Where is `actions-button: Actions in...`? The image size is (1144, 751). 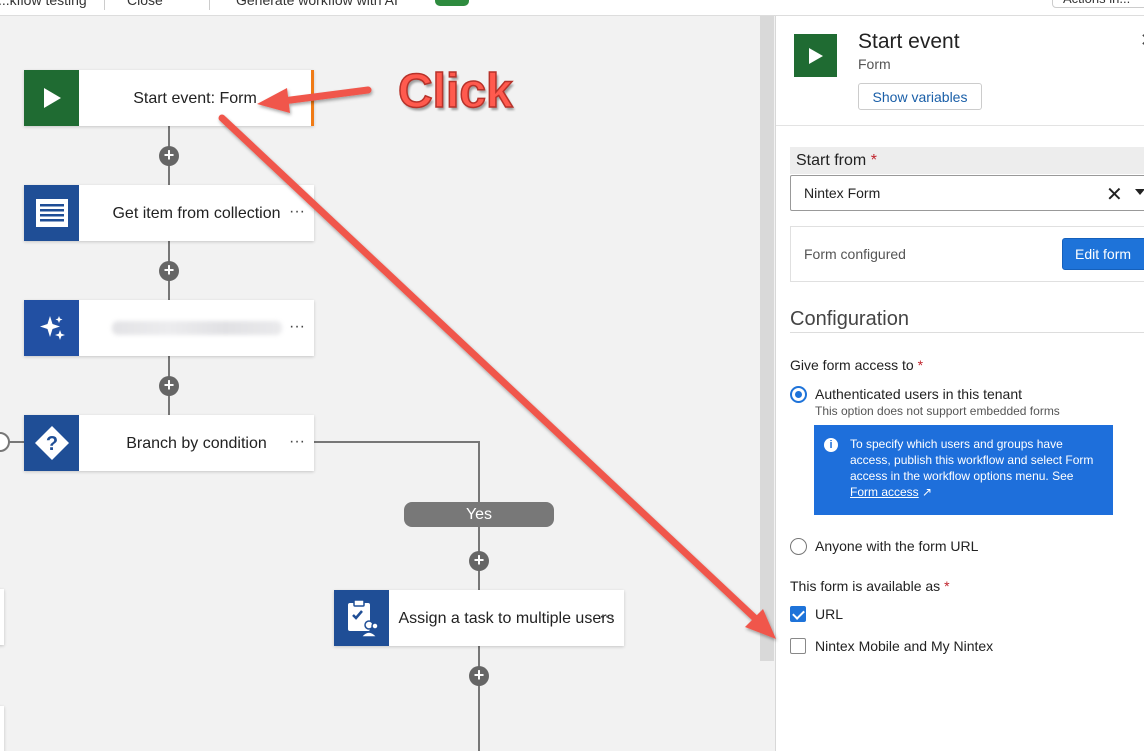 actions-button: Actions in... is located at coordinates (1098, 4).